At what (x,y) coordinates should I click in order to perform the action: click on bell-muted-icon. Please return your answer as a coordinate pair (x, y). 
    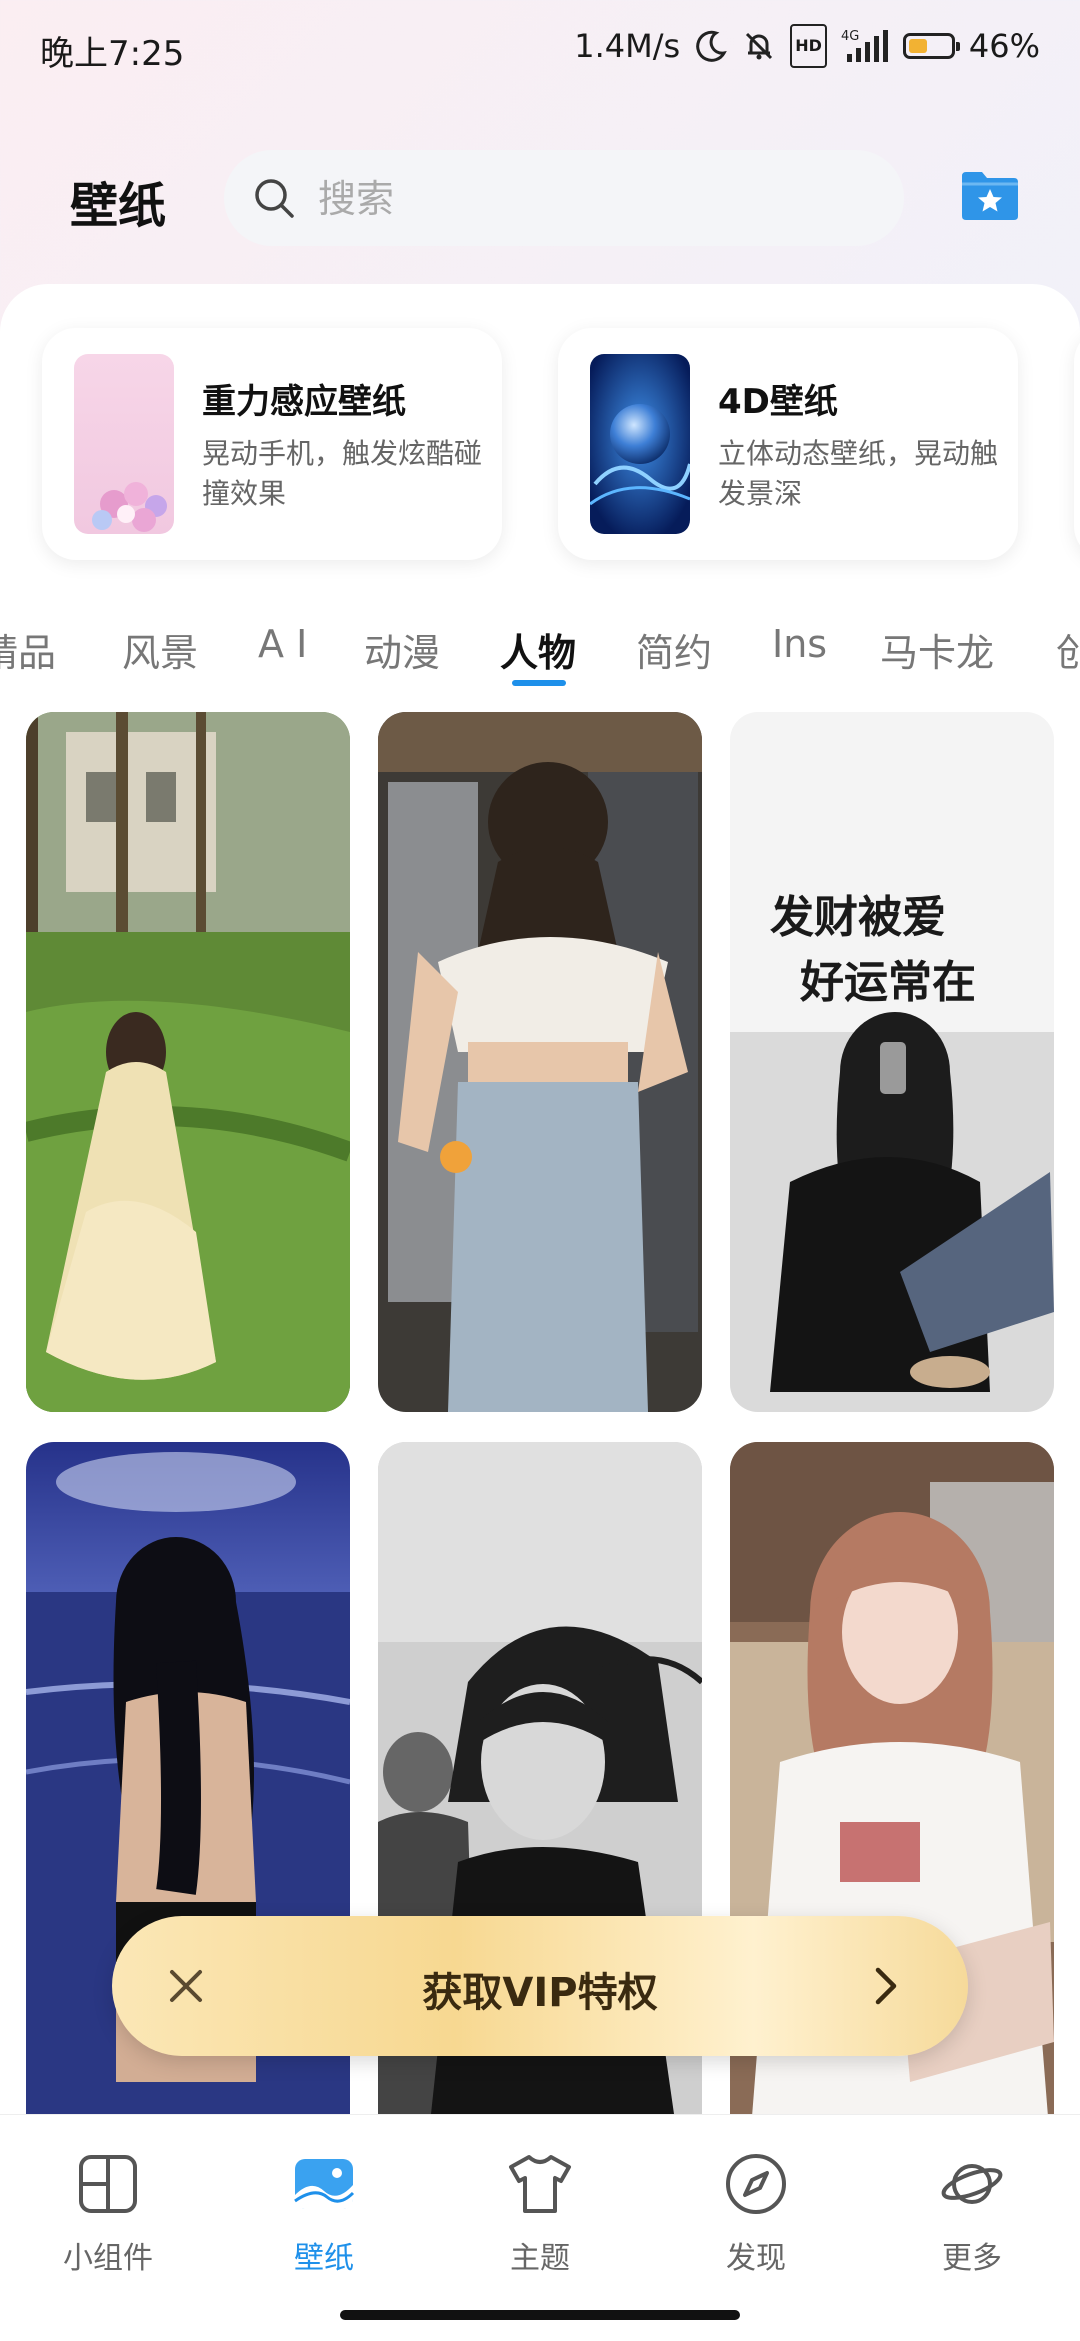
    Looking at the image, I should click on (759, 46).